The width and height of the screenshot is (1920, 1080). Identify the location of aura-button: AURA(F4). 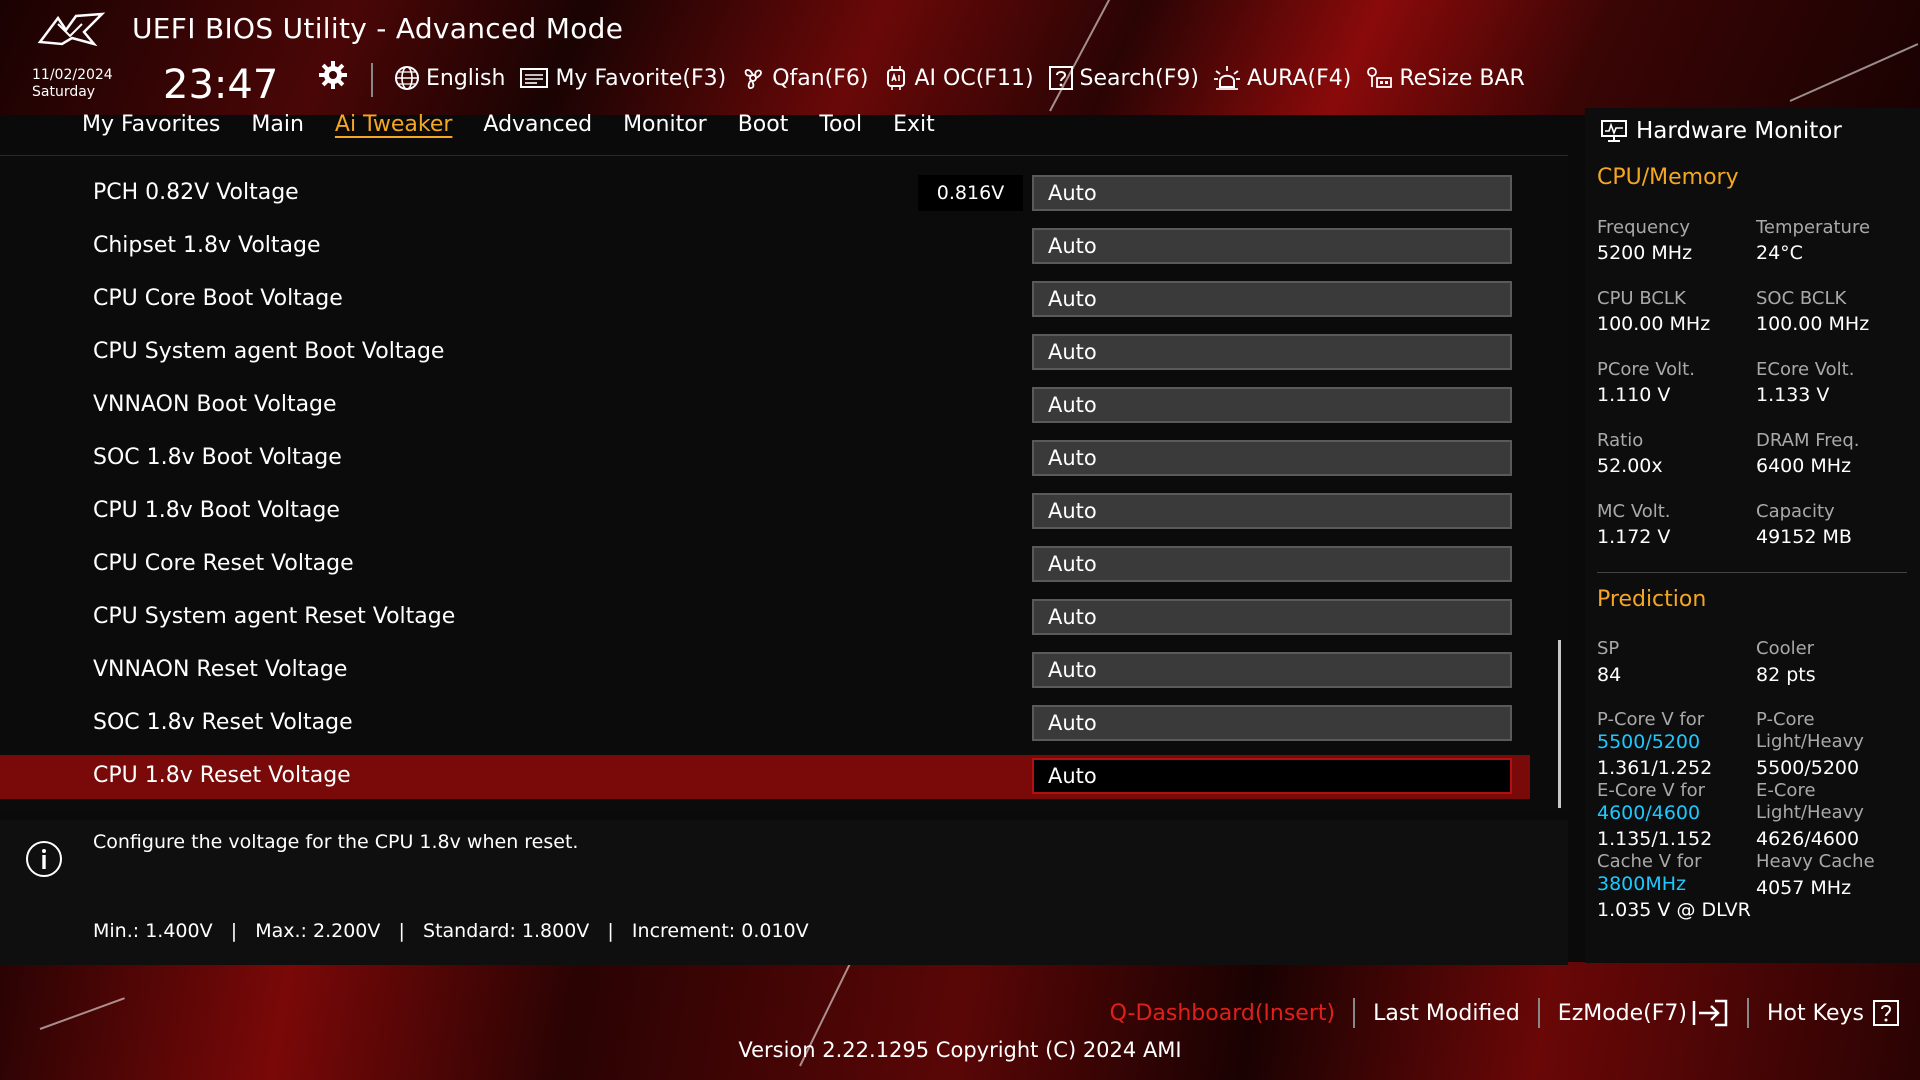
(1282, 78).